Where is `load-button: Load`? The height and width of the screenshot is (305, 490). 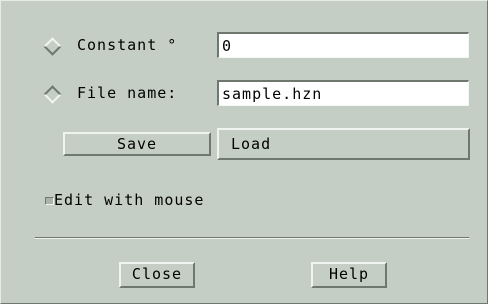
load-button: Load is located at coordinates (343, 144).